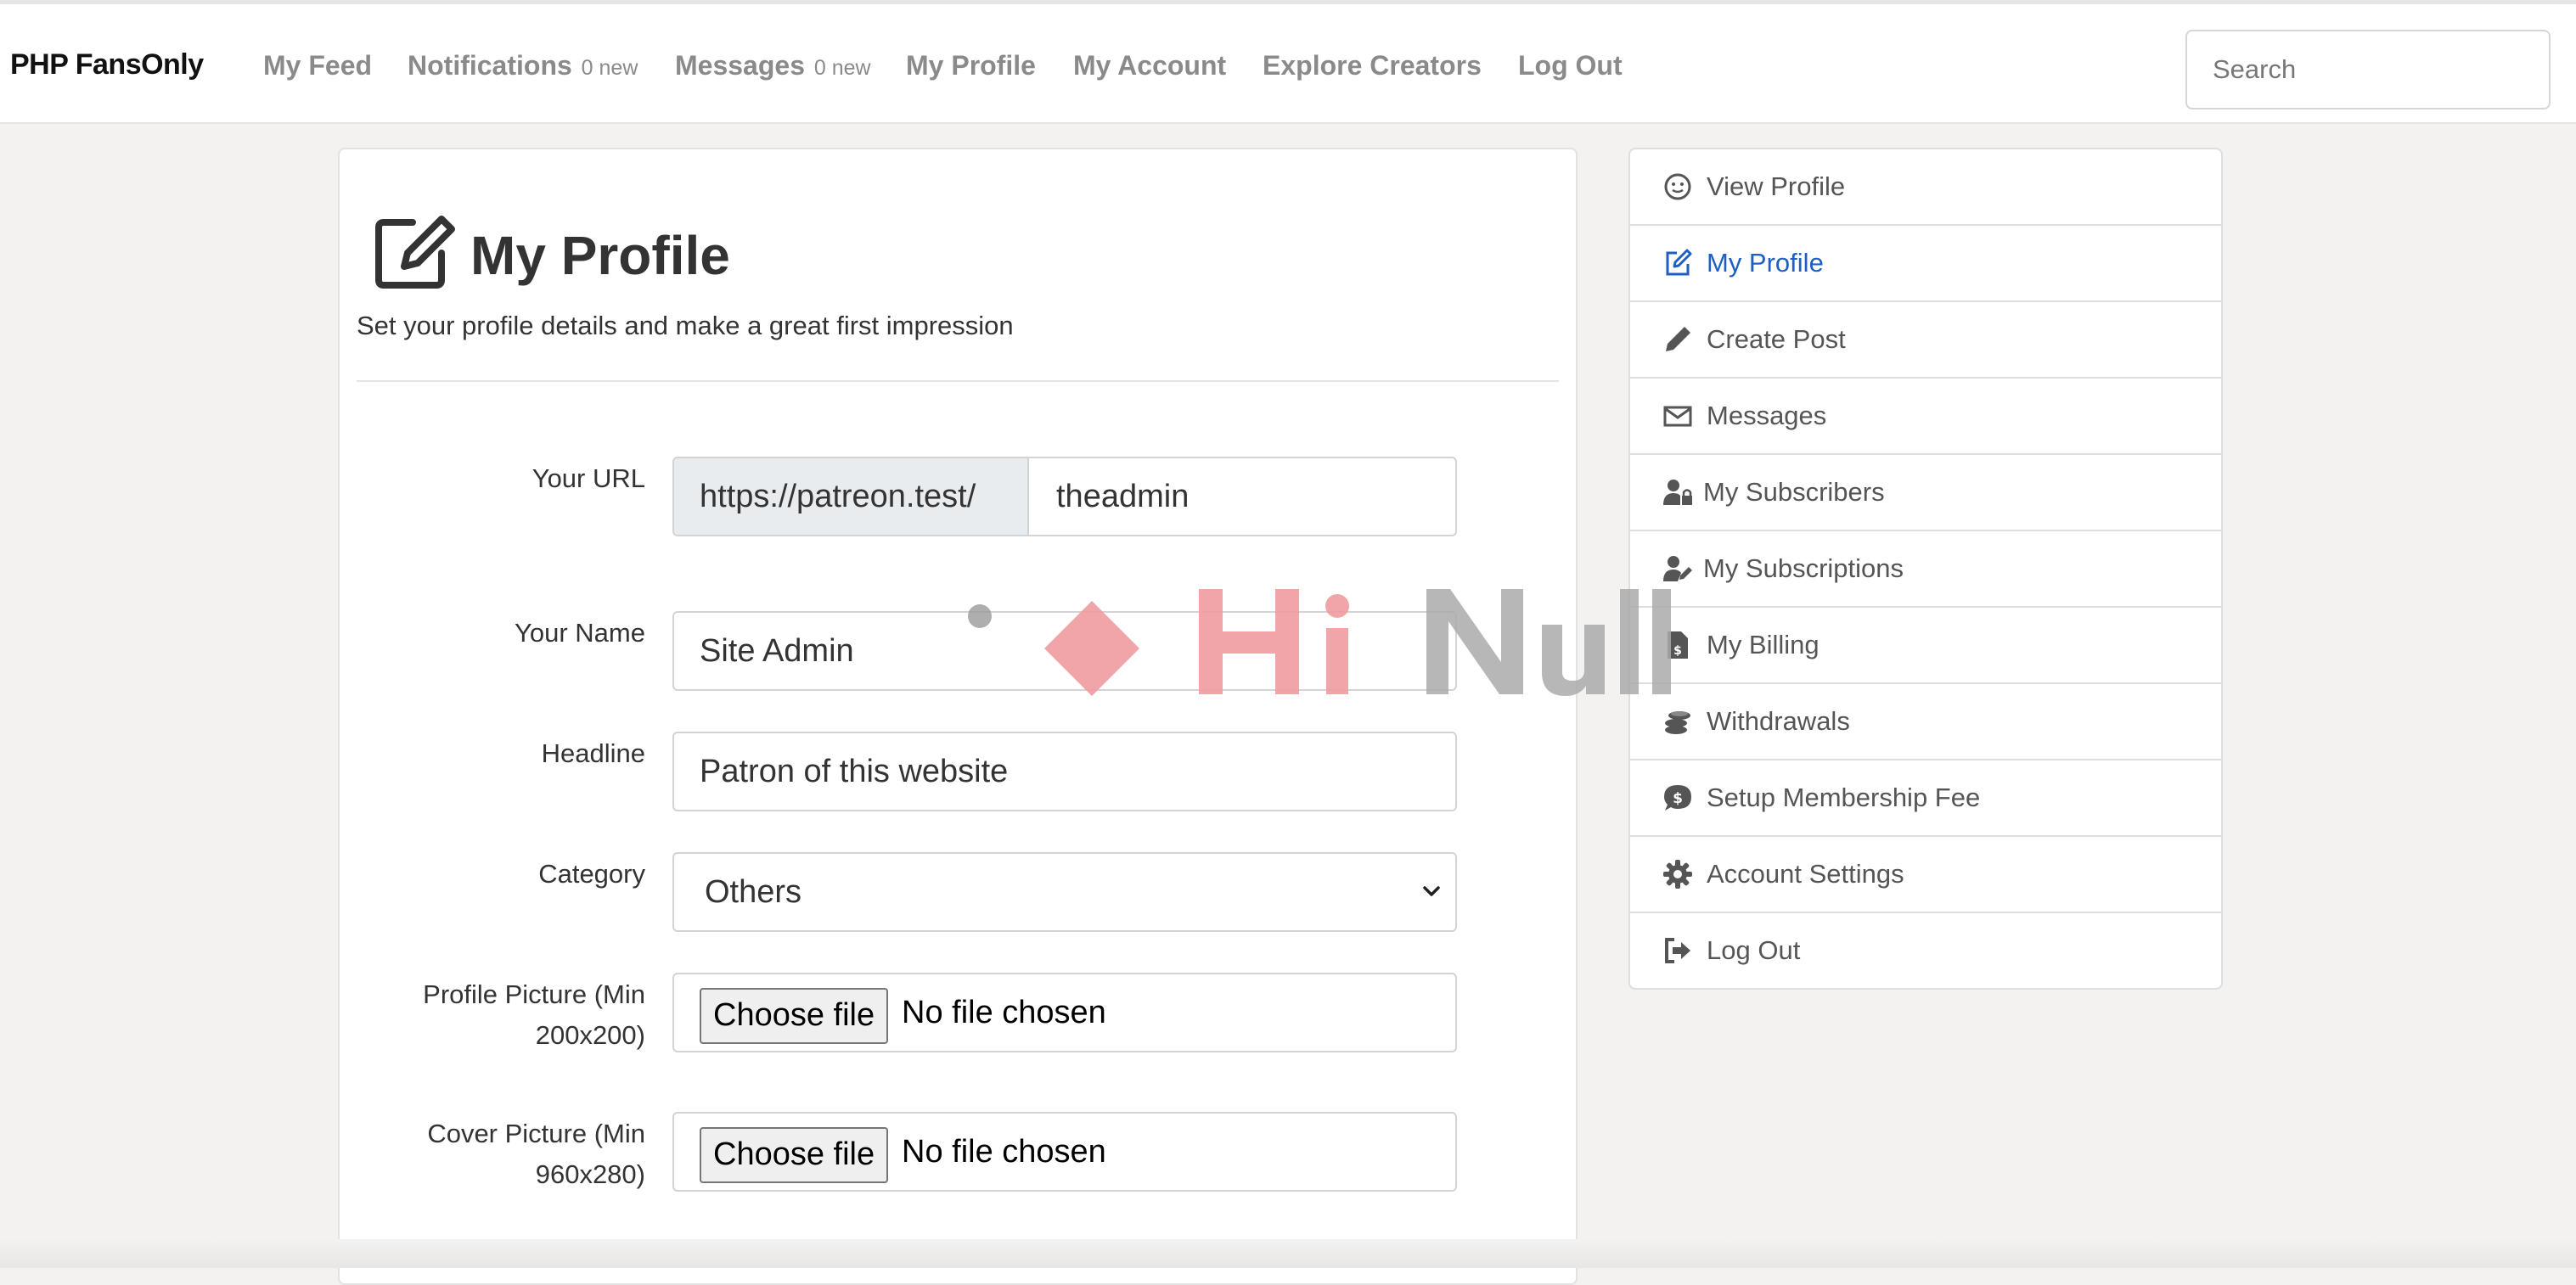 The image size is (2576, 1285). What do you see at coordinates (740, 65) in the screenshot?
I see `nav-label: Messages` at bounding box center [740, 65].